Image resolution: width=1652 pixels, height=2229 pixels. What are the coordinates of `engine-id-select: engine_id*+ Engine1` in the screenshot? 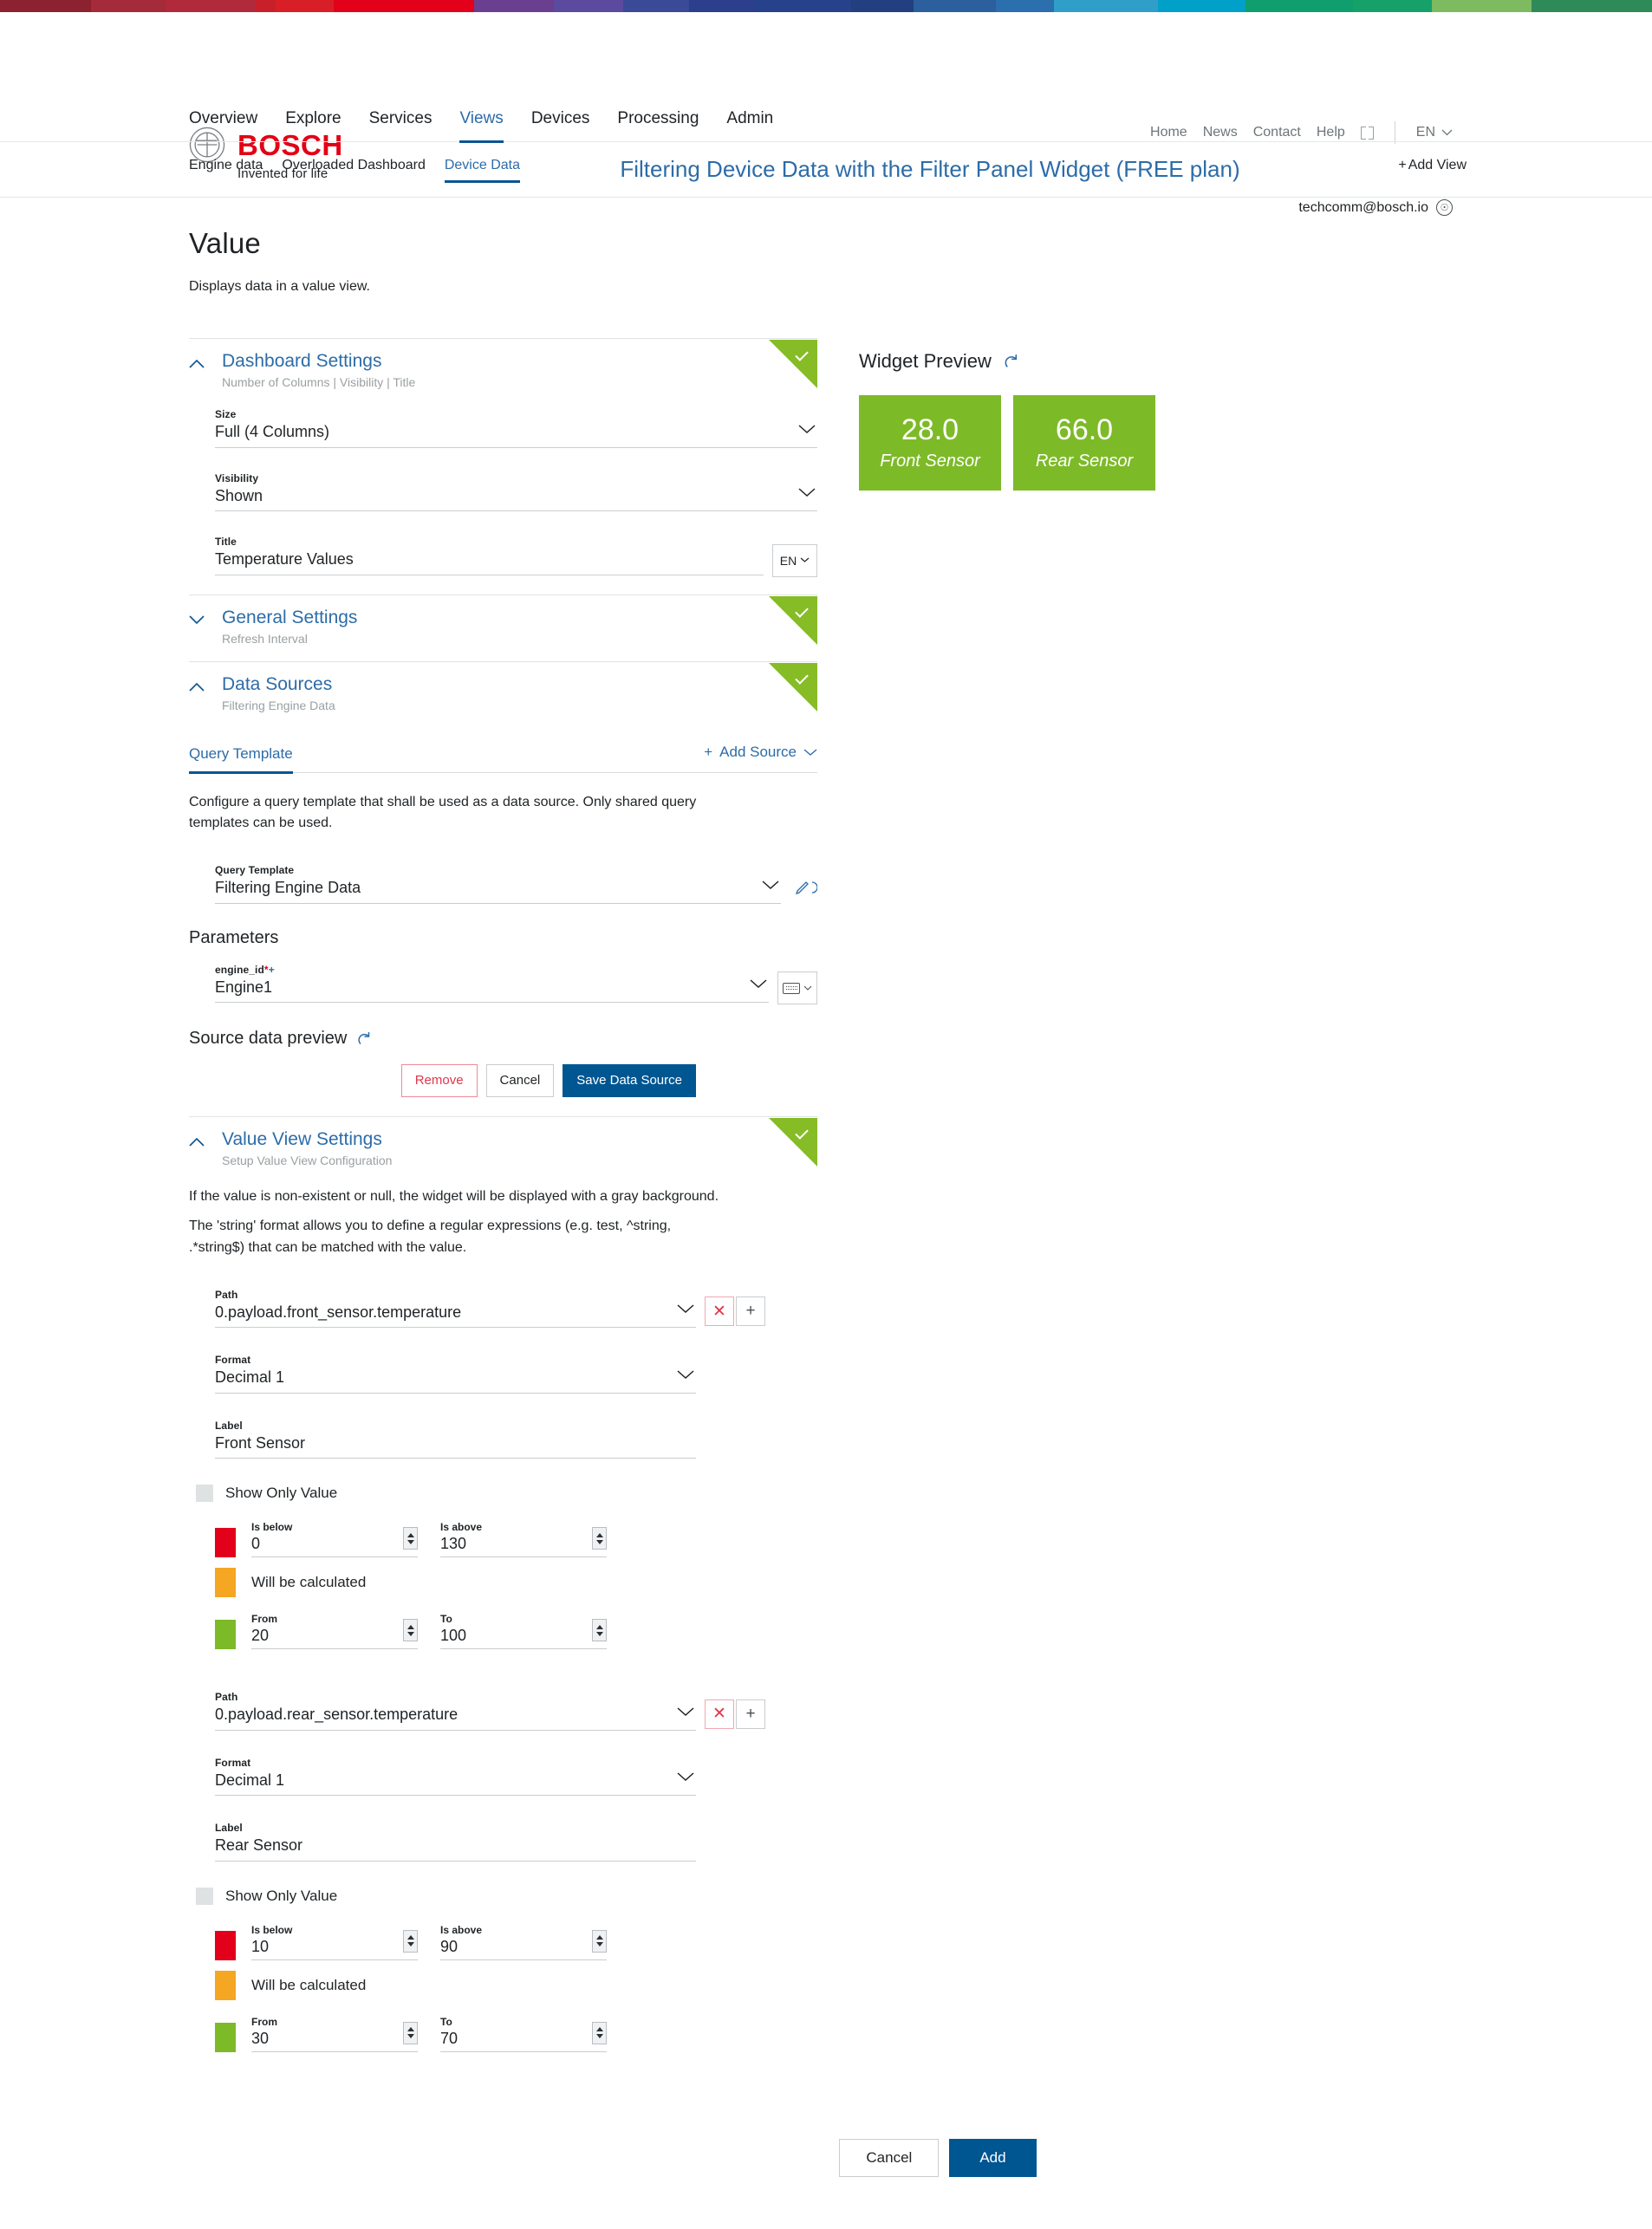 It's located at (492, 980).